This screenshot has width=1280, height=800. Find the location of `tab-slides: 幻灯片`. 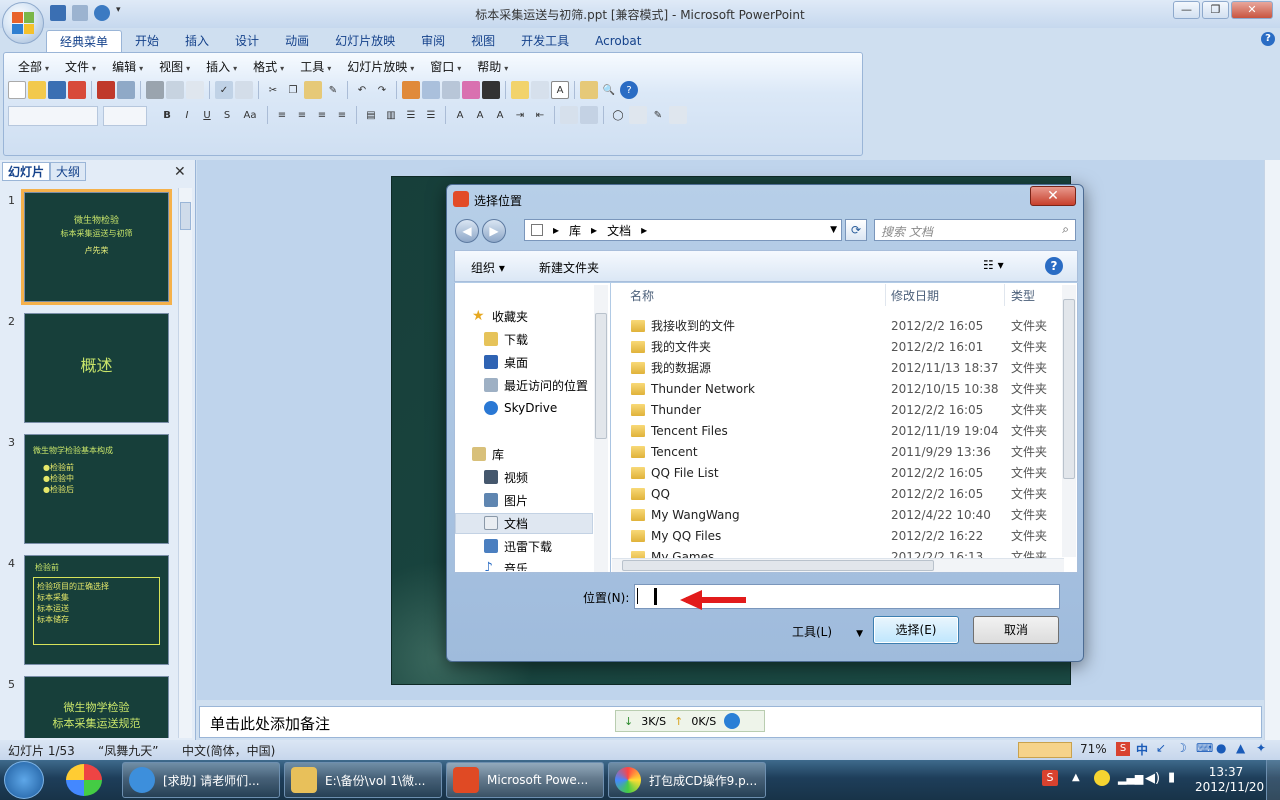

tab-slides: 幻灯片 is located at coordinates (26, 171).